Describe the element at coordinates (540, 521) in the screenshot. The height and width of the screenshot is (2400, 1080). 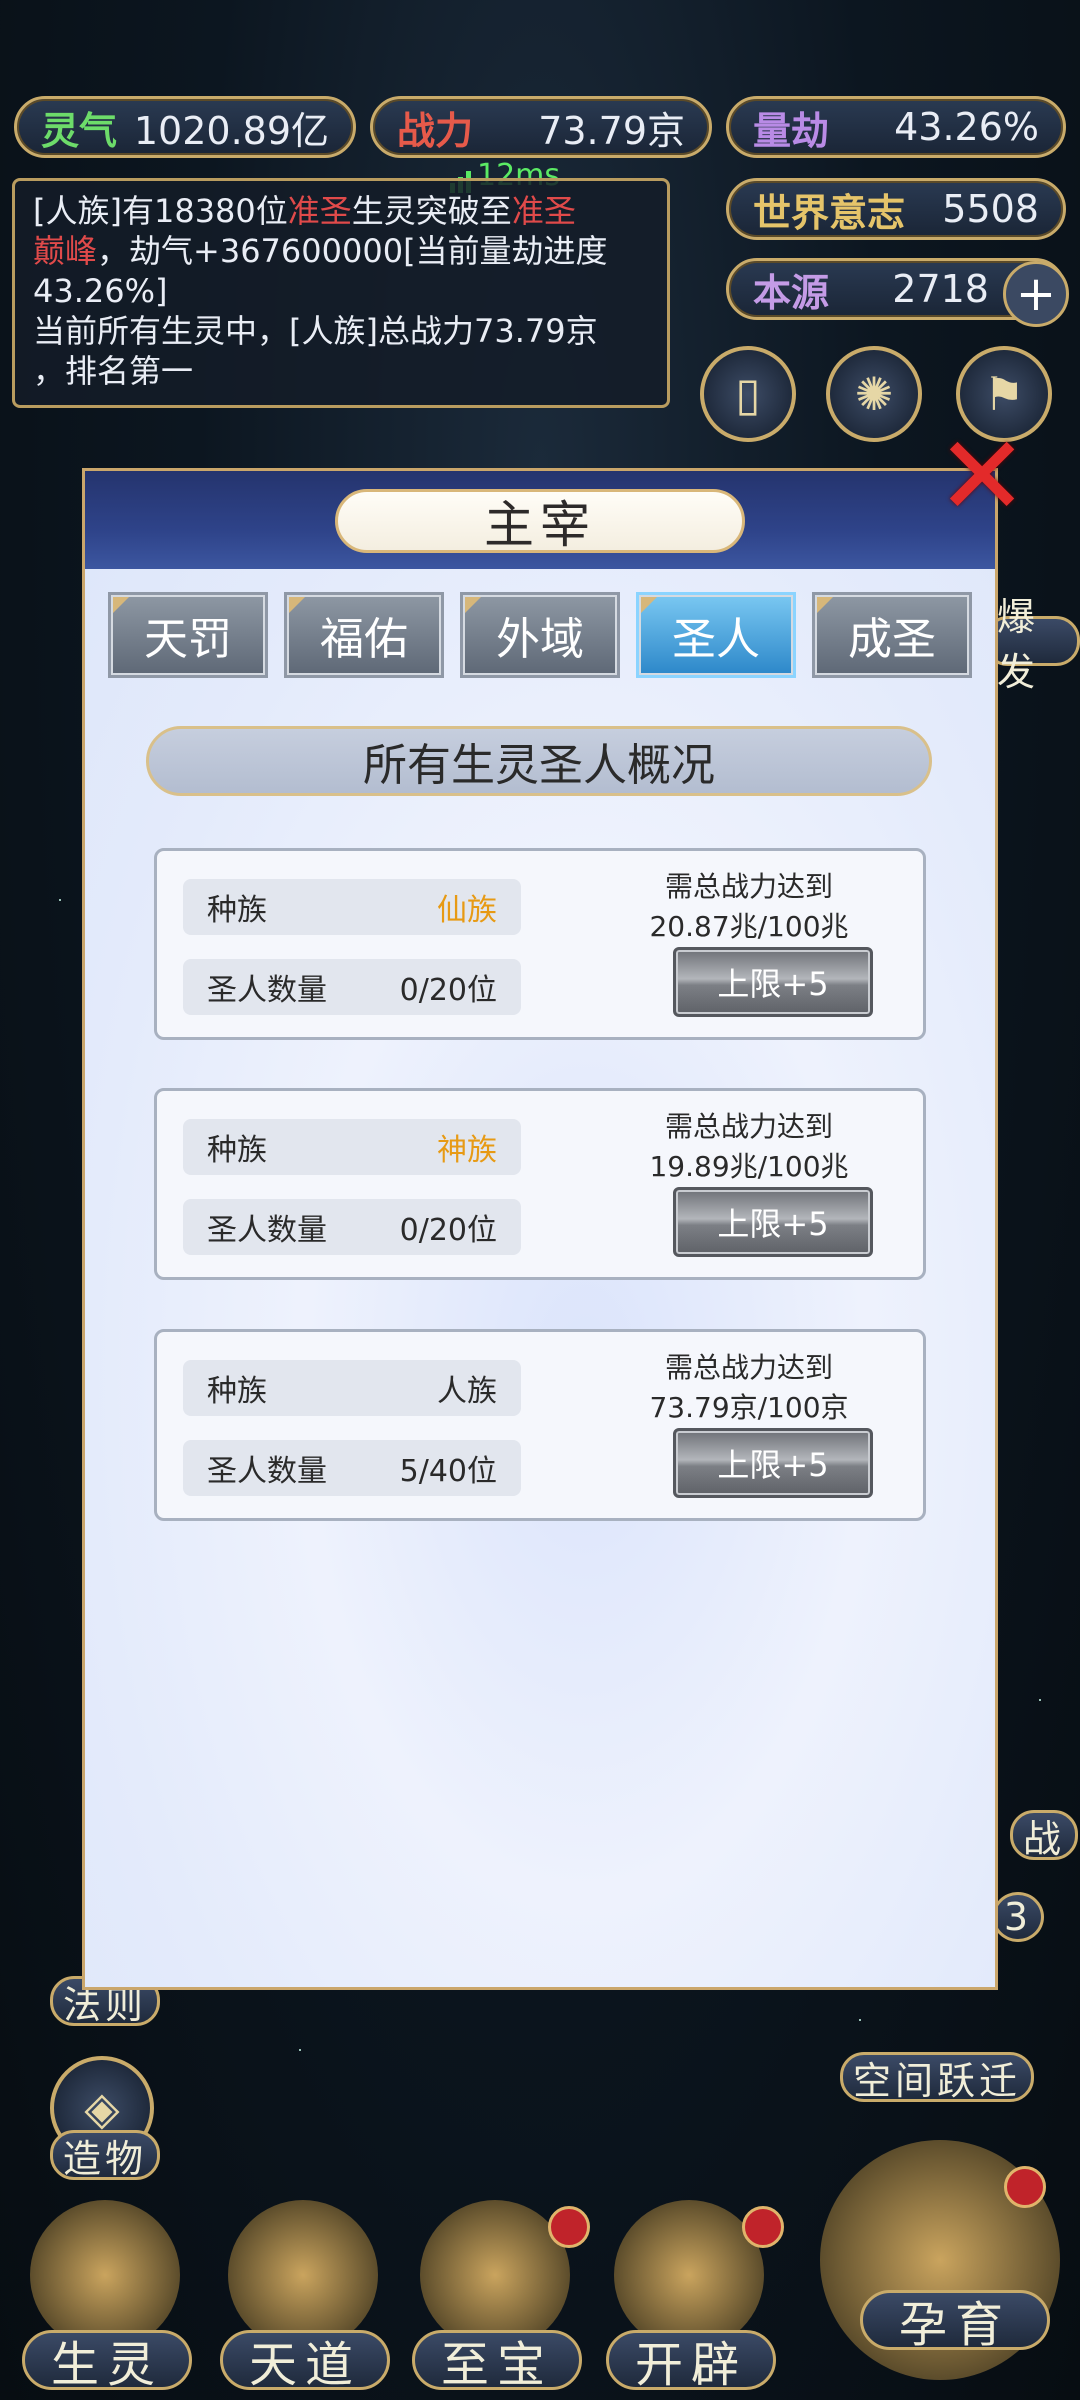
I see `dialog-title: 主宰` at that location.